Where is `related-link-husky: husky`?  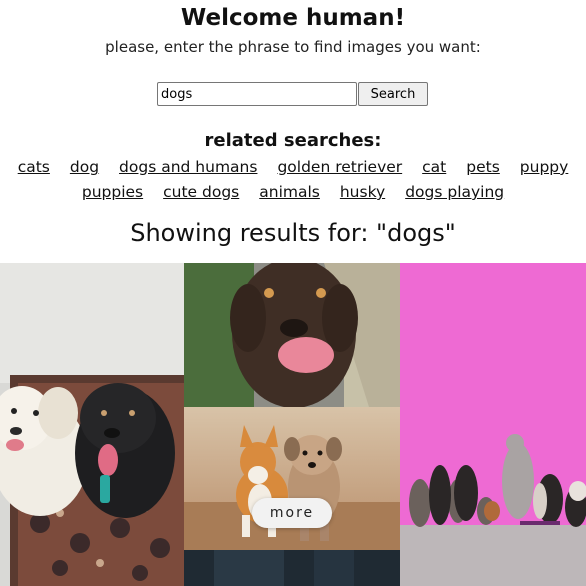 related-link-husky: husky is located at coordinates (362, 192).